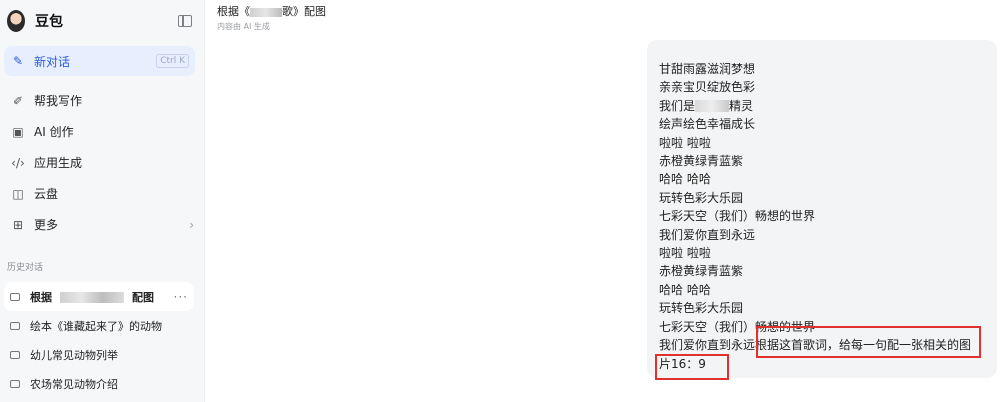 Image resolution: width=1003 pixels, height=402 pixels. Describe the element at coordinates (18, 100) in the screenshot. I see `pen-icon: ✐` at that location.